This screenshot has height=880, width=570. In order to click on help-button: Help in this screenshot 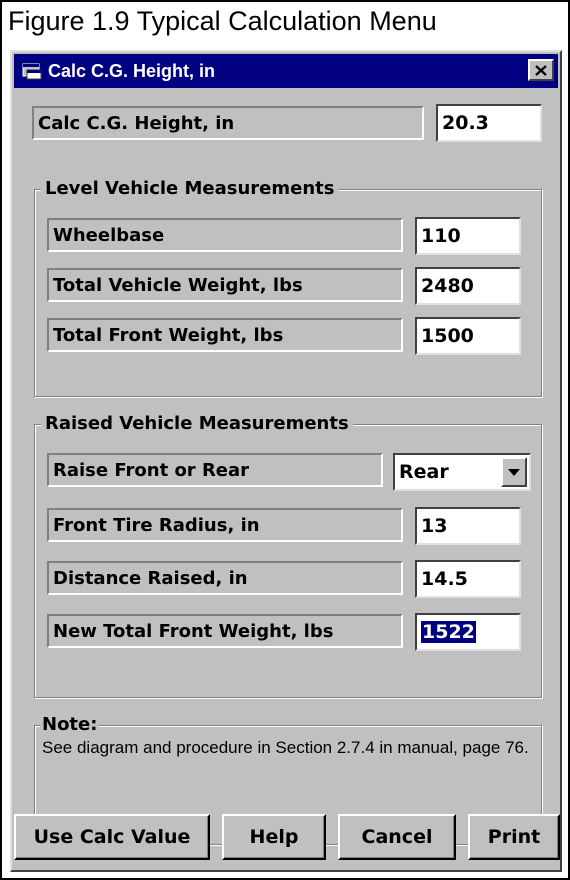, I will do `click(274, 837)`.